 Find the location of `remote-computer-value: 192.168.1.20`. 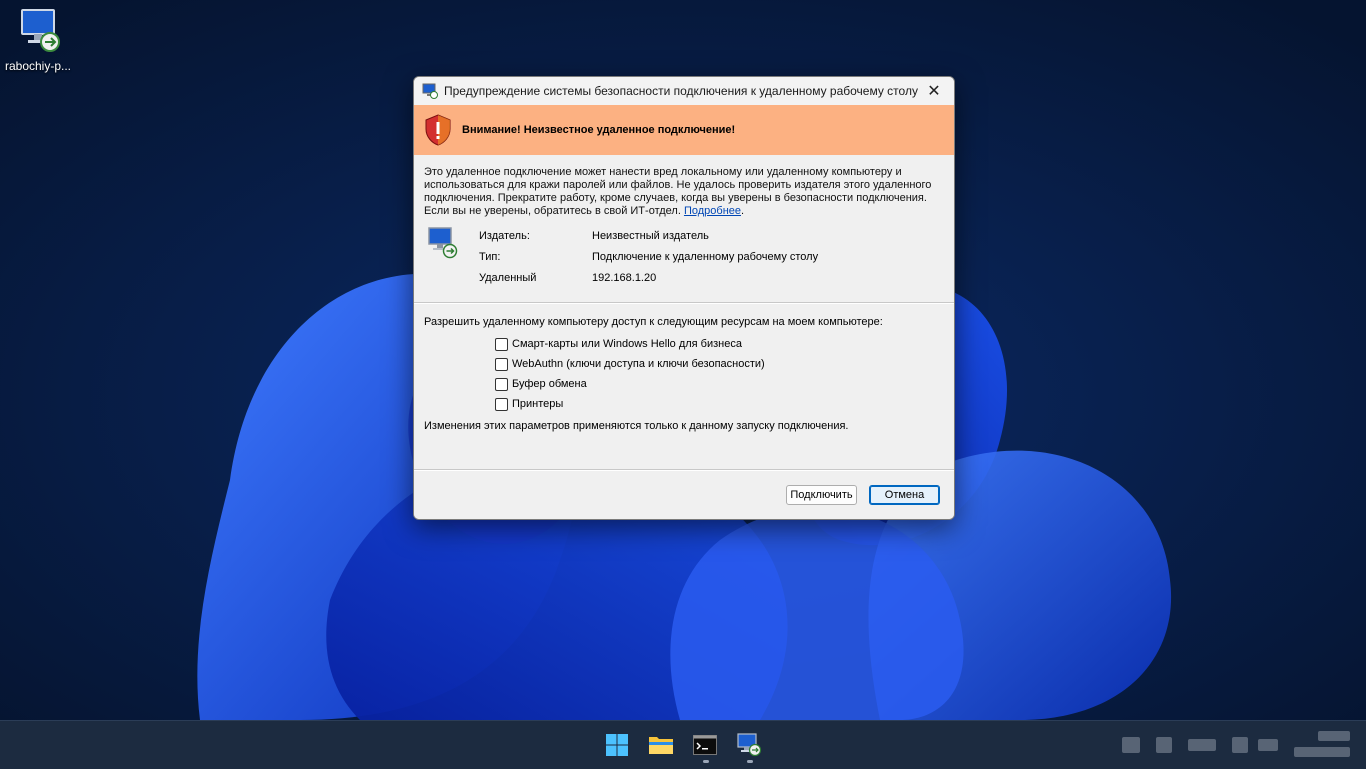

remote-computer-value: 192.168.1.20 is located at coordinates (624, 278).